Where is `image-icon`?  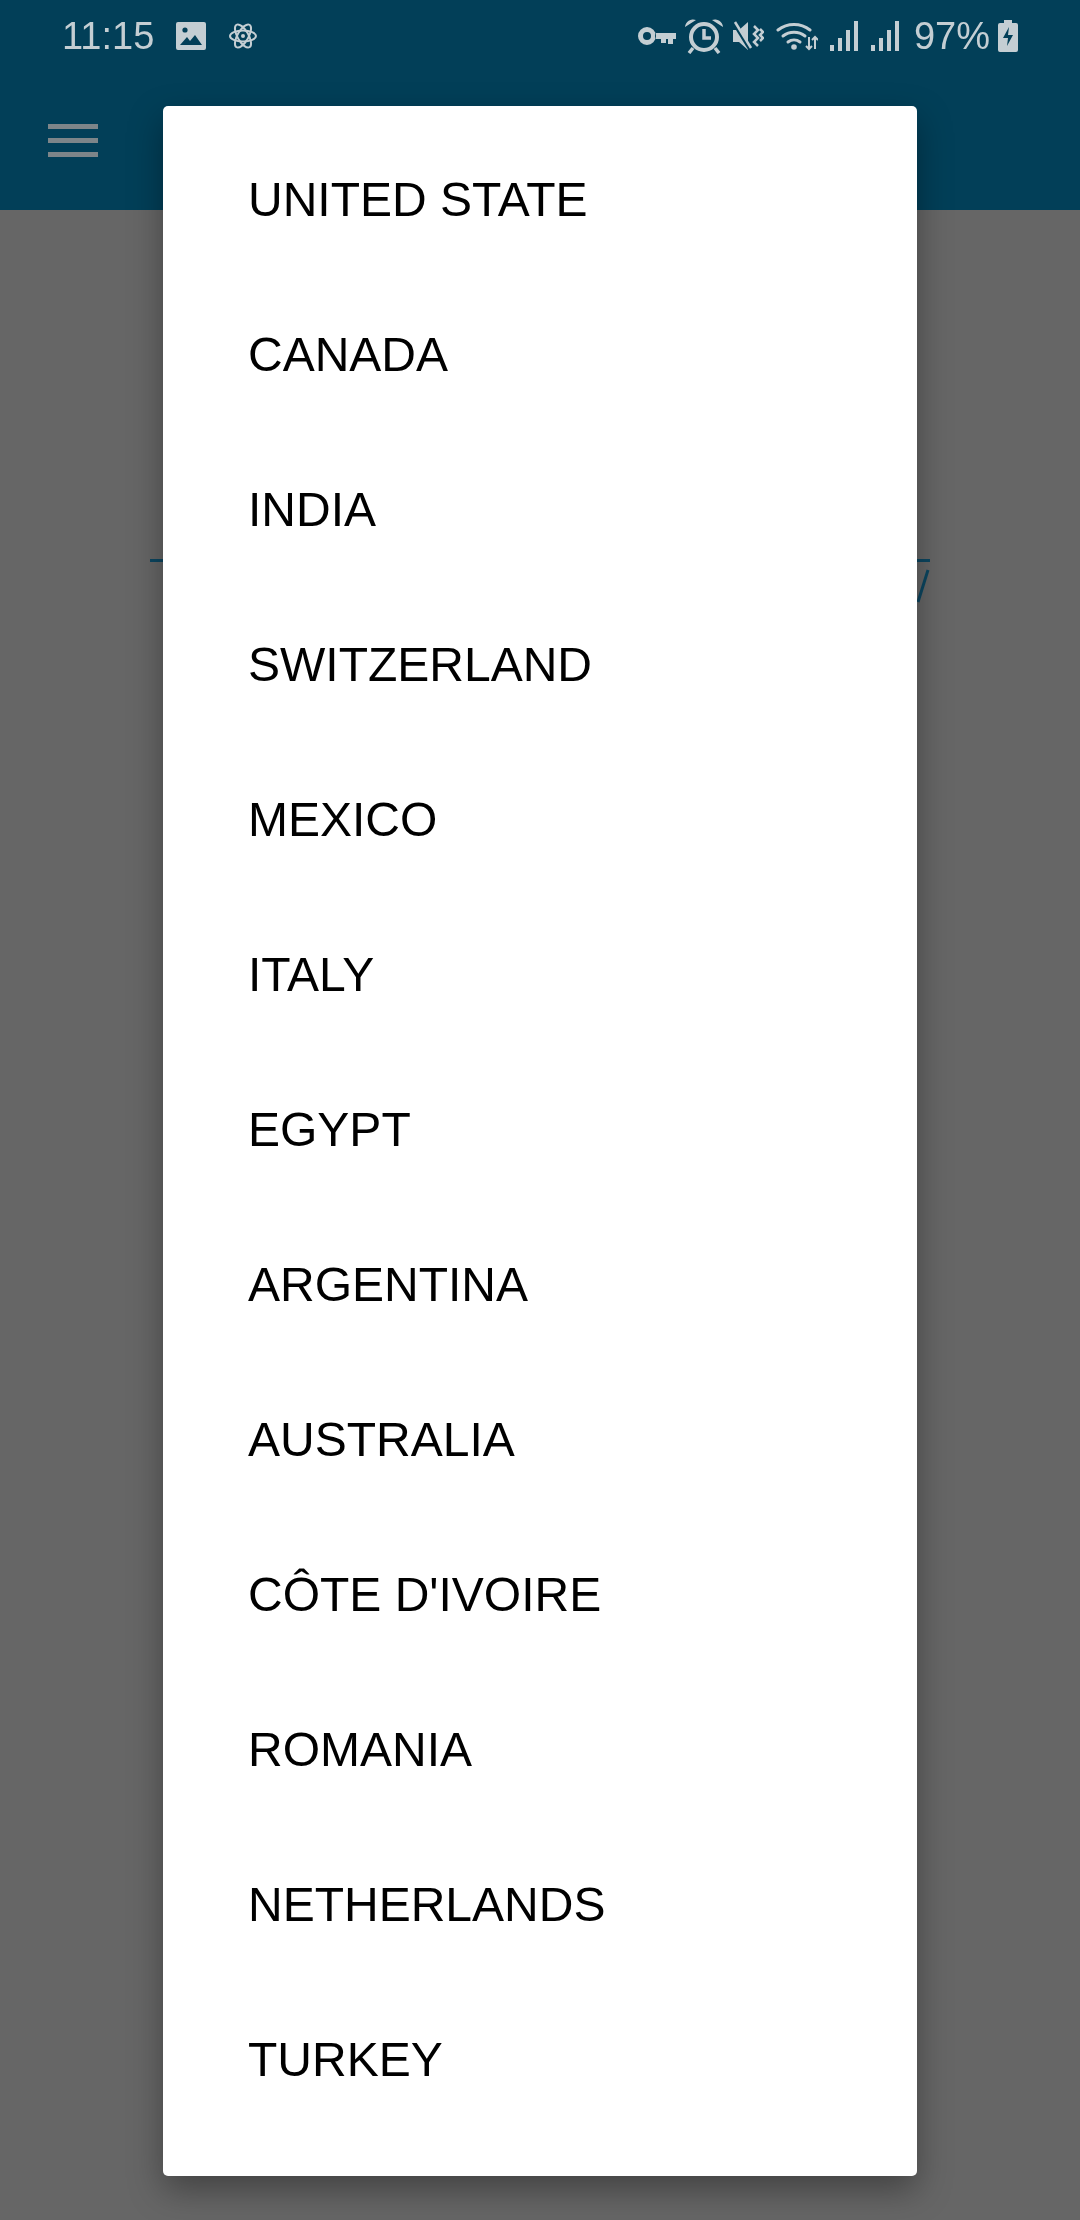
image-icon is located at coordinates (191, 35).